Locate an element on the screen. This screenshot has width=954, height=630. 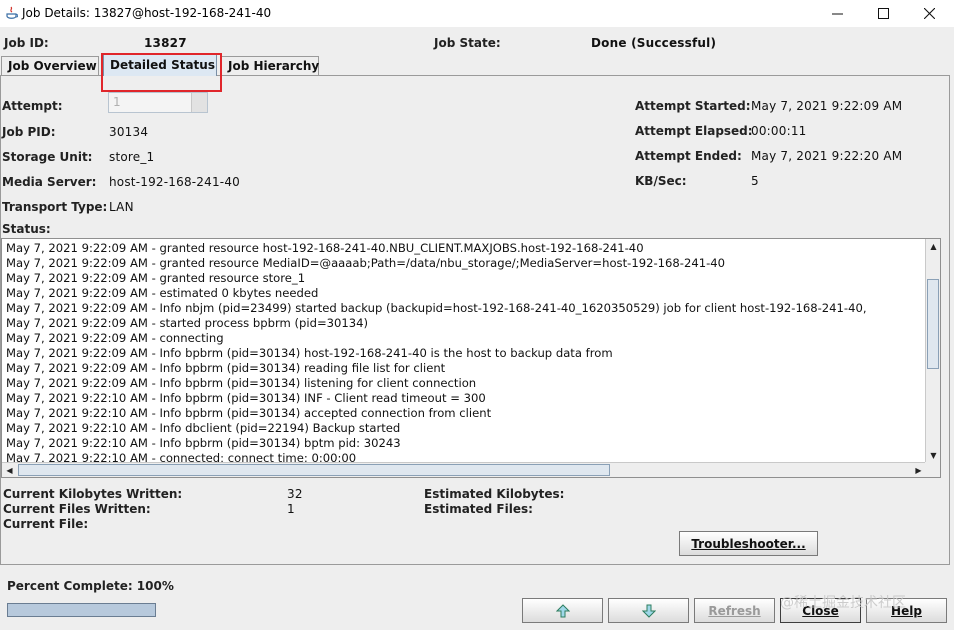
move-up-button is located at coordinates (562, 610).